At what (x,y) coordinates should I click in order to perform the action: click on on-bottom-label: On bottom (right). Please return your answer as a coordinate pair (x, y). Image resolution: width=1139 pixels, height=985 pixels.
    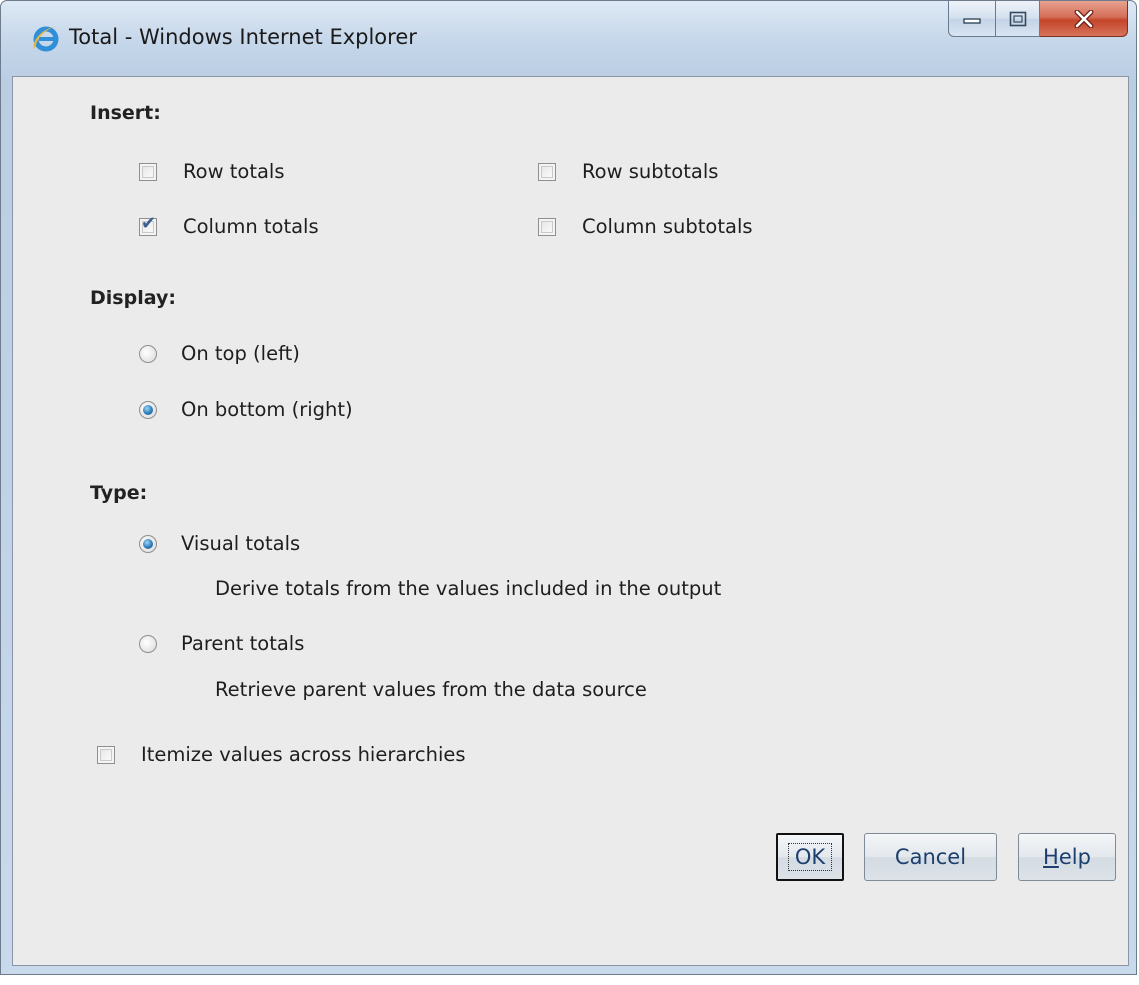
    Looking at the image, I should click on (267, 409).